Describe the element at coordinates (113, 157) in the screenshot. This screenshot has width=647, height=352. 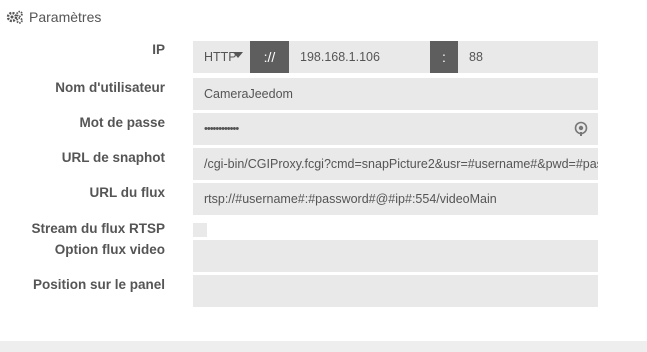
I see `snapshot-url-label: URL de snaphot` at that location.